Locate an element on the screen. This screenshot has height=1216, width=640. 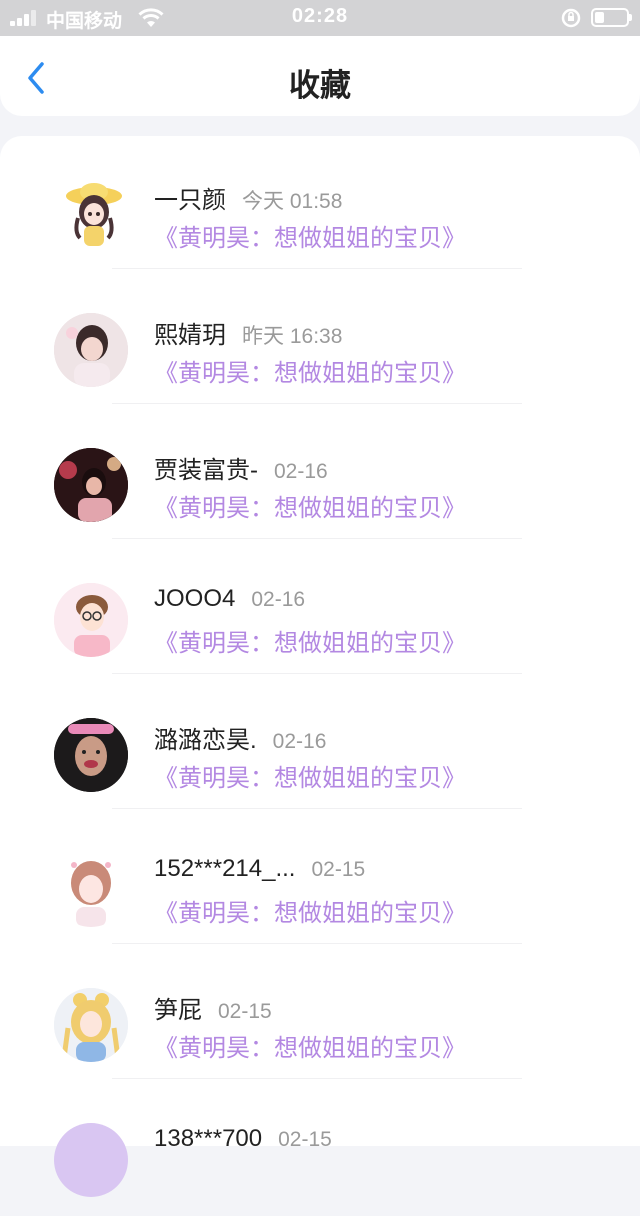
clock: 02:28 is located at coordinates (320, 16).